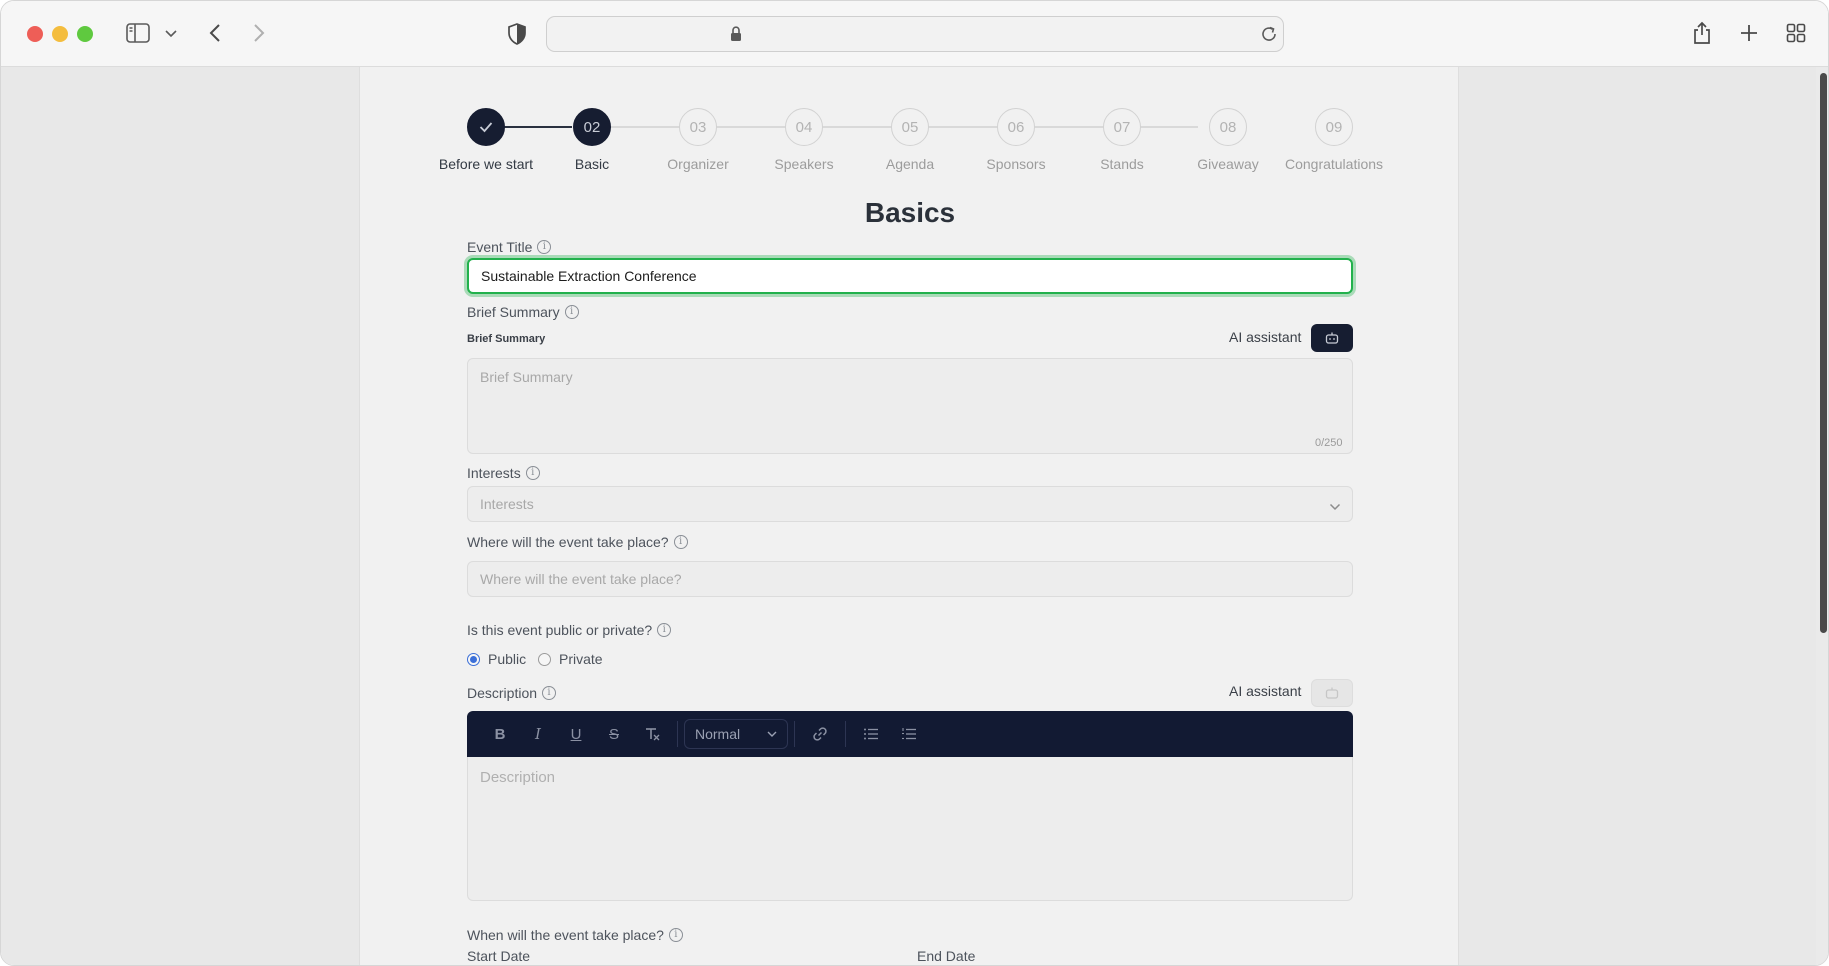 The height and width of the screenshot is (966, 1829). I want to click on public-radio-option: Public, so click(496, 659).